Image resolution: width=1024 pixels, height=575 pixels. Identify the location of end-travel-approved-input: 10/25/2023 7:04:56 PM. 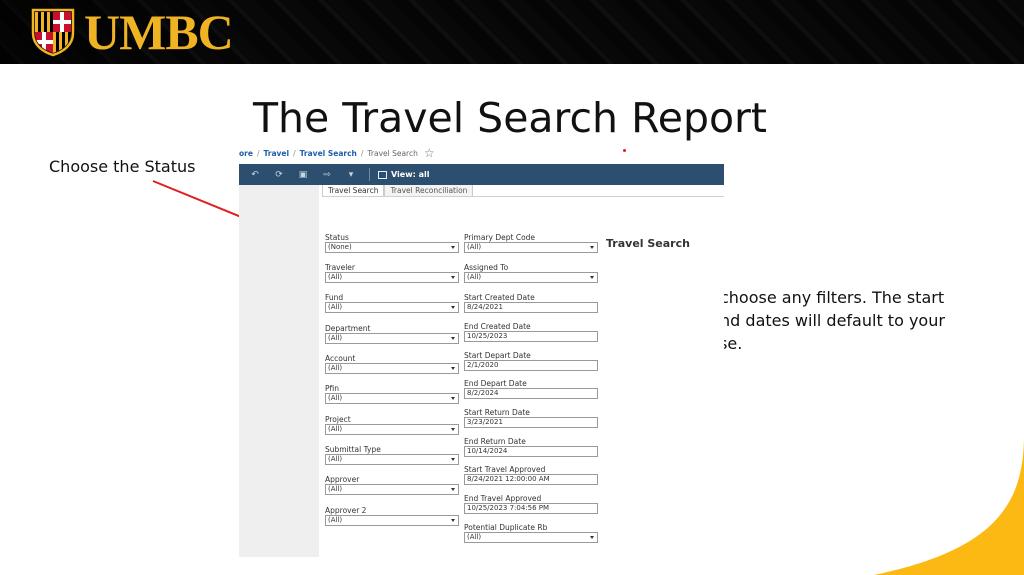
(531, 508).